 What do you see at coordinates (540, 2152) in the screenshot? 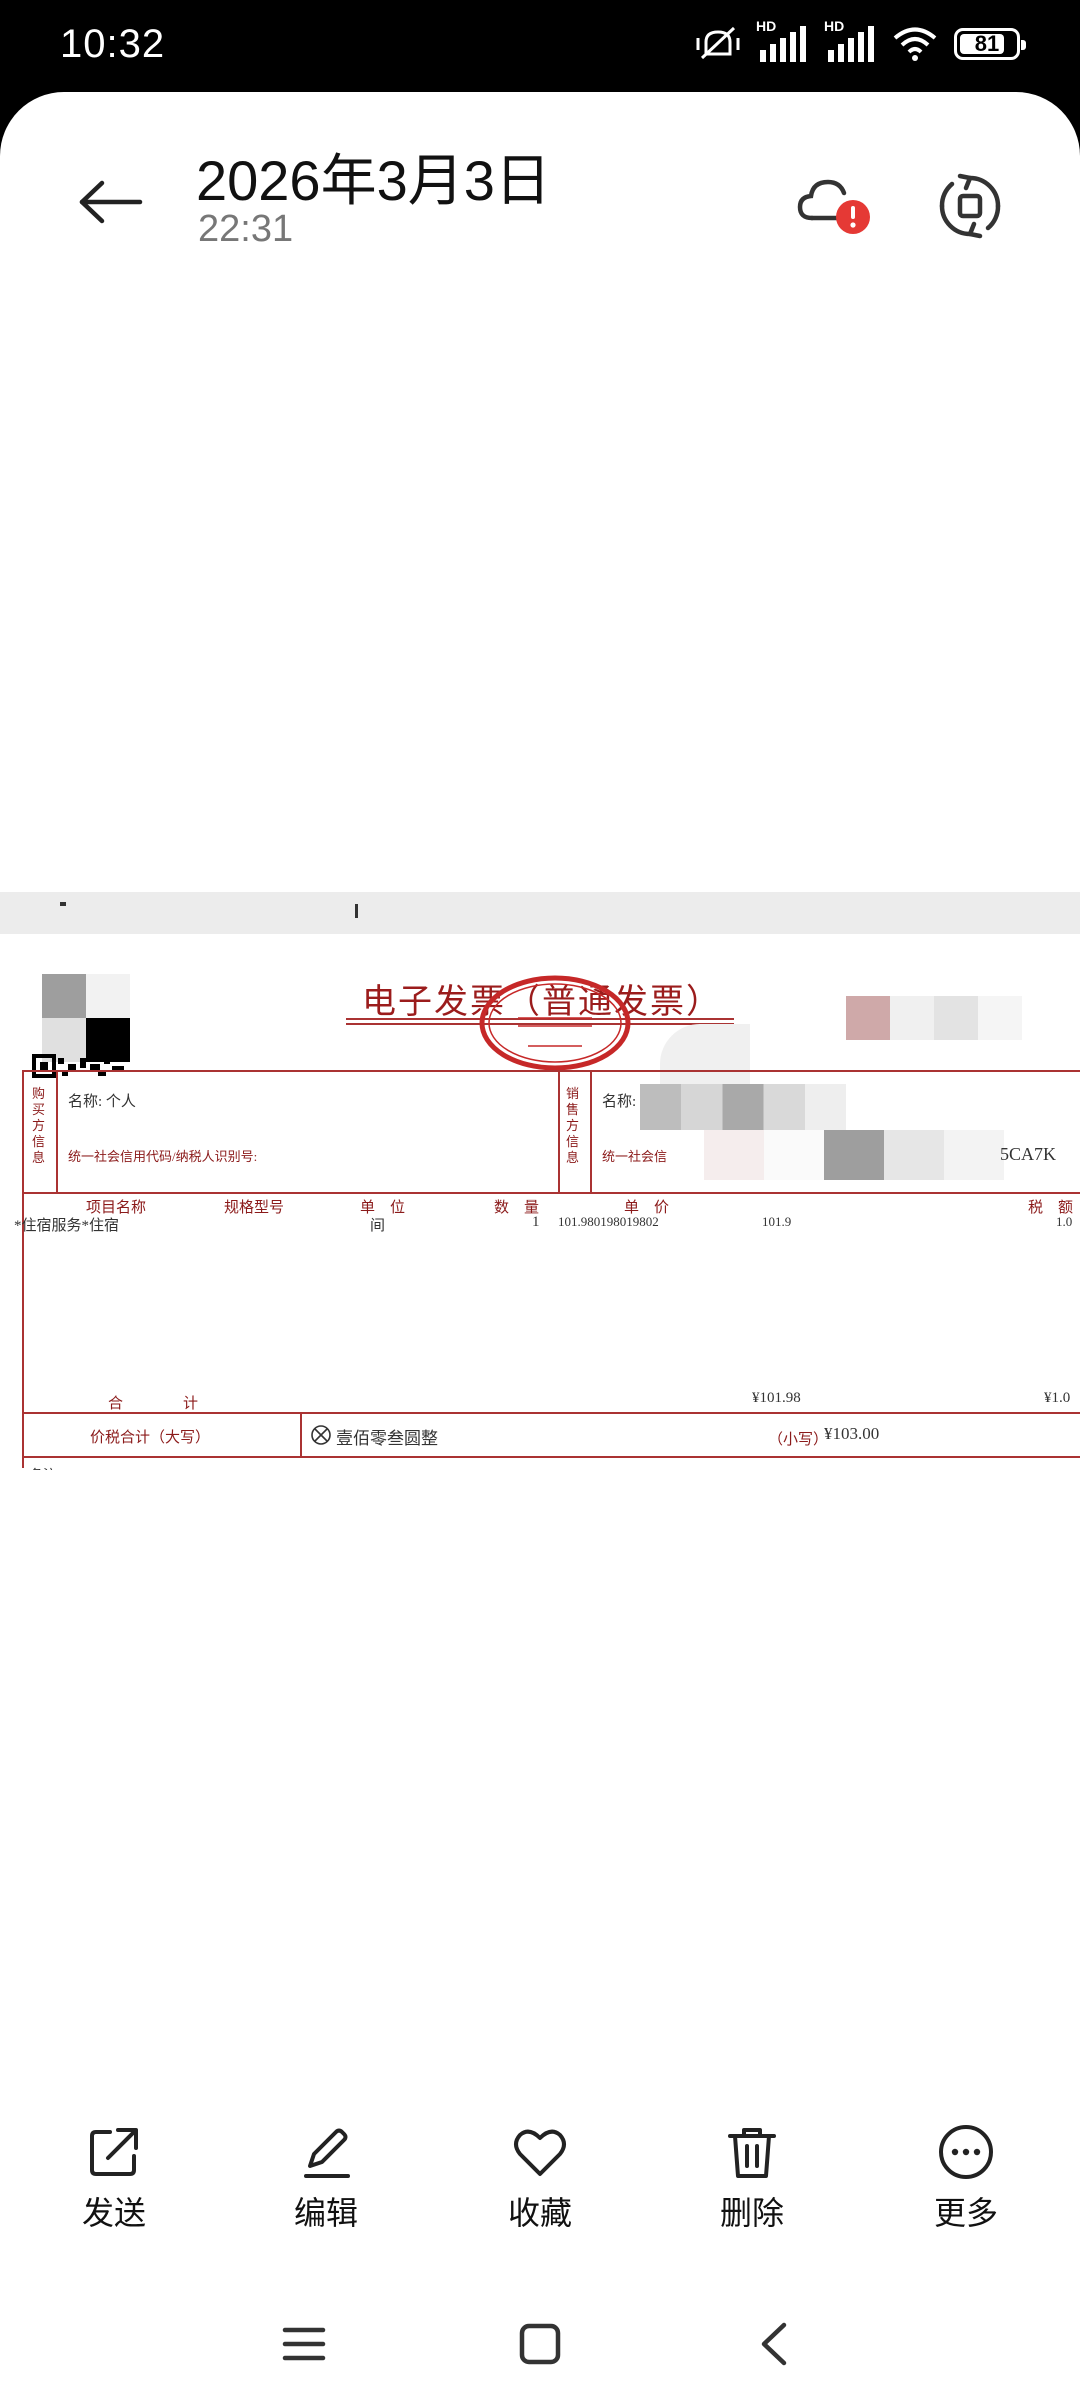
I see `heart-icon` at bounding box center [540, 2152].